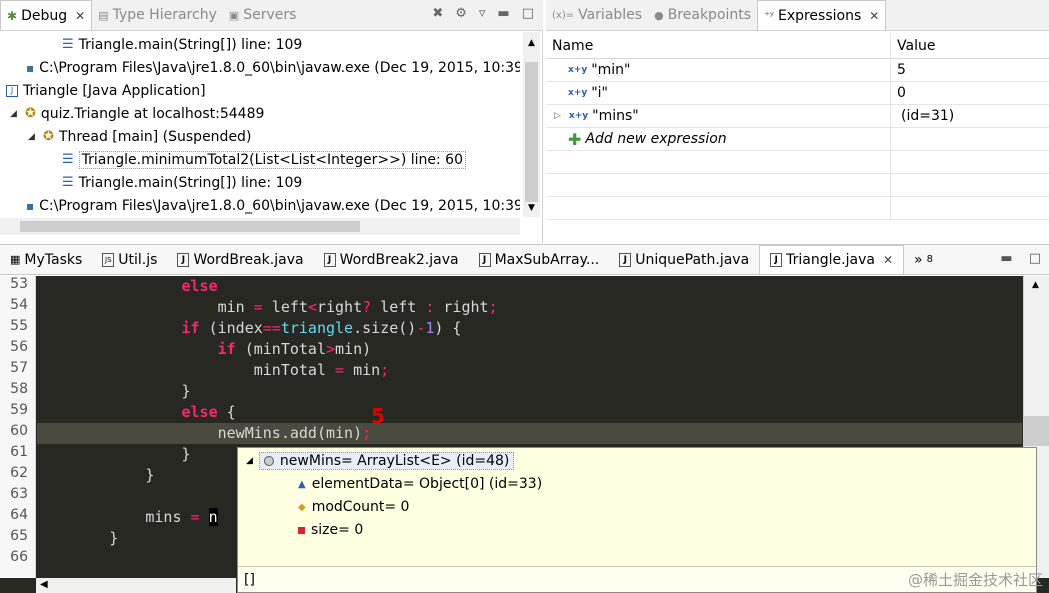 The image size is (1049, 593). I want to click on watermark: @稀土掘金技术社区, so click(975, 580).